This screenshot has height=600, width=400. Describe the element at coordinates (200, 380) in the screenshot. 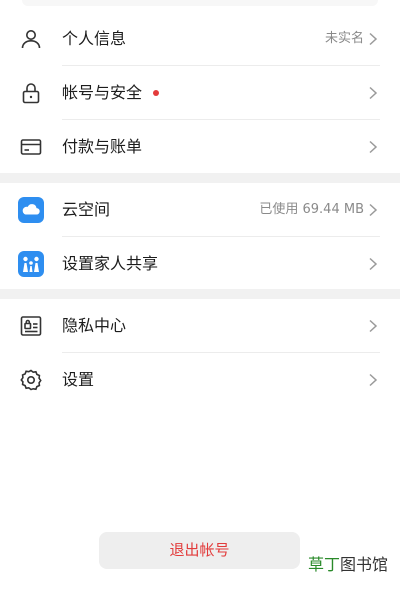

I see `row-settings: 设置` at that location.